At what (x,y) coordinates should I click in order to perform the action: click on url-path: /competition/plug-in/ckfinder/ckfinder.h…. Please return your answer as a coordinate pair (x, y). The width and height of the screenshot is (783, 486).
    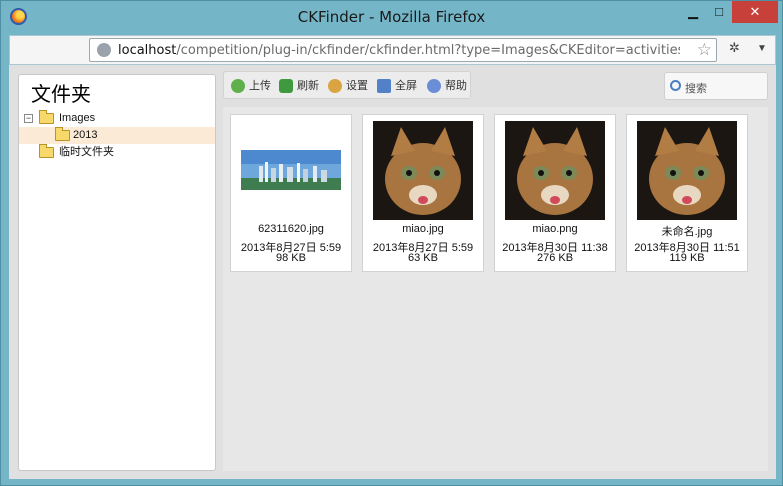
    Looking at the image, I should click on (428, 50).